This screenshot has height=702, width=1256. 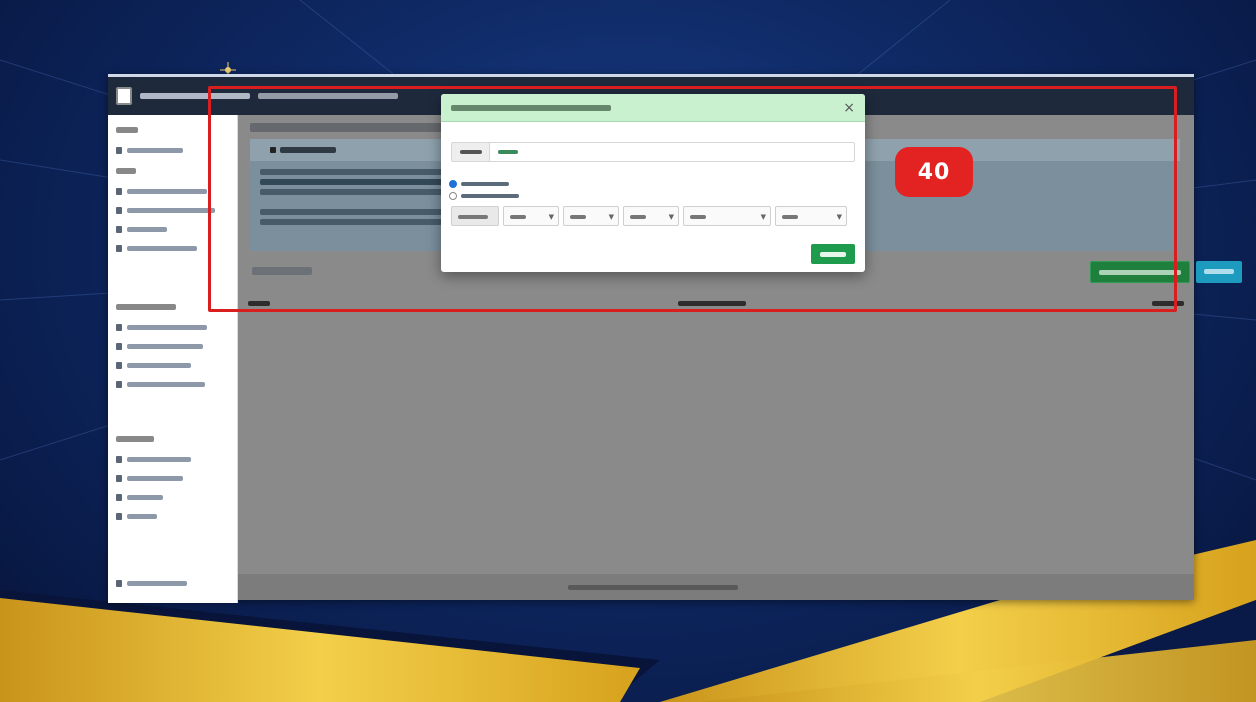 I want to click on user-icon, so click(x=119, y=327).